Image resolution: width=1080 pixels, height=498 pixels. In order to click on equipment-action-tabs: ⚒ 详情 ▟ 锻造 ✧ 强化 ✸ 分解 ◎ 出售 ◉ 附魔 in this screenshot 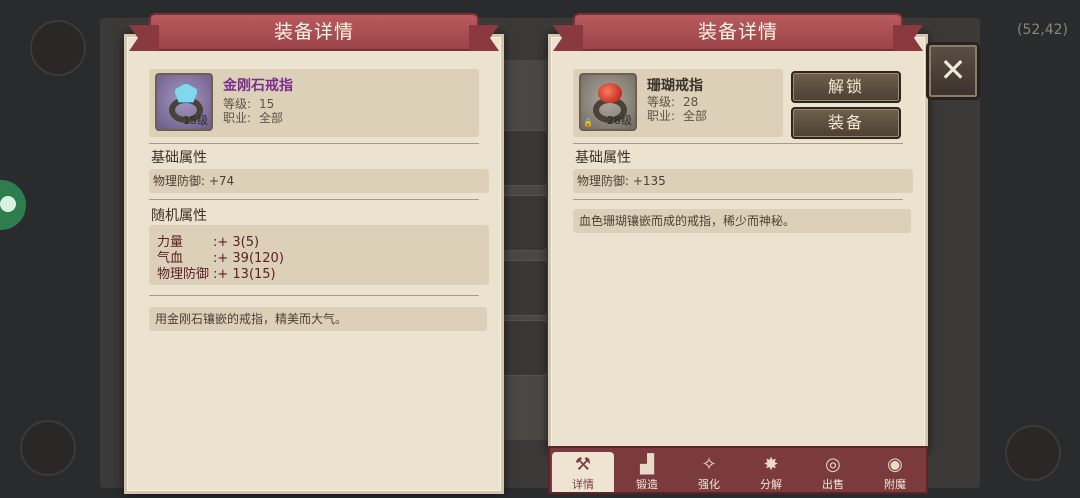, I will do `click(738, 470)`.